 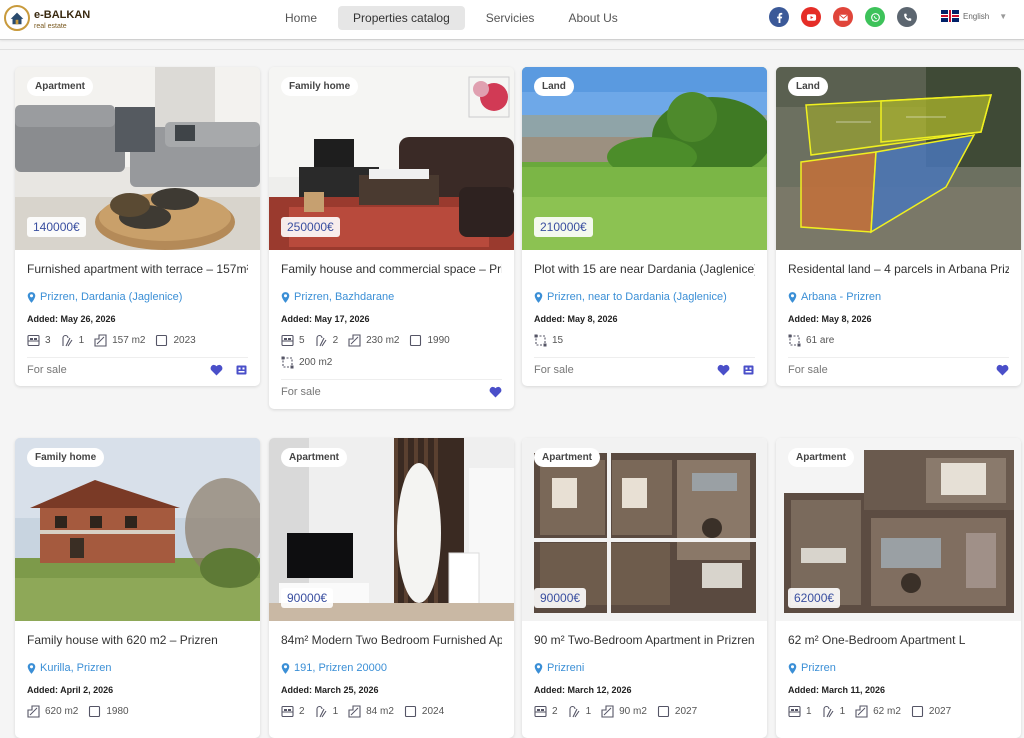 I want to click on bathrooms-feature: 2, so click(x=326, y=340).